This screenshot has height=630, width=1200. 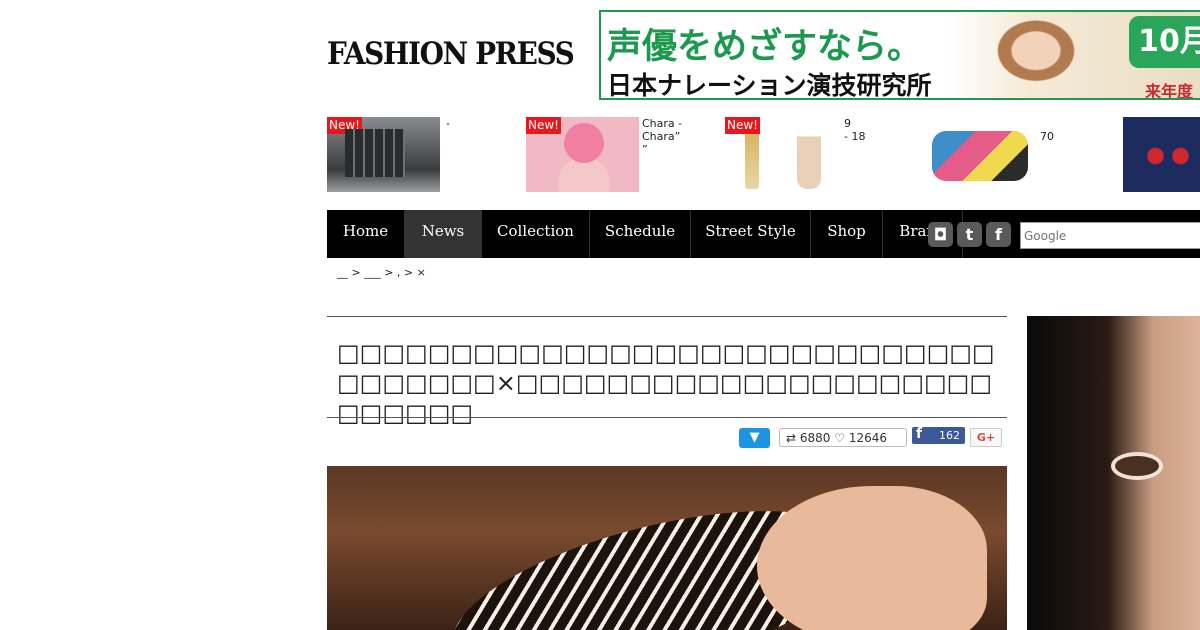 What do you see at coordinates (986, 437) in the screenshot?
I see `google-plus-button: G+` at bounding box center [986, 437].